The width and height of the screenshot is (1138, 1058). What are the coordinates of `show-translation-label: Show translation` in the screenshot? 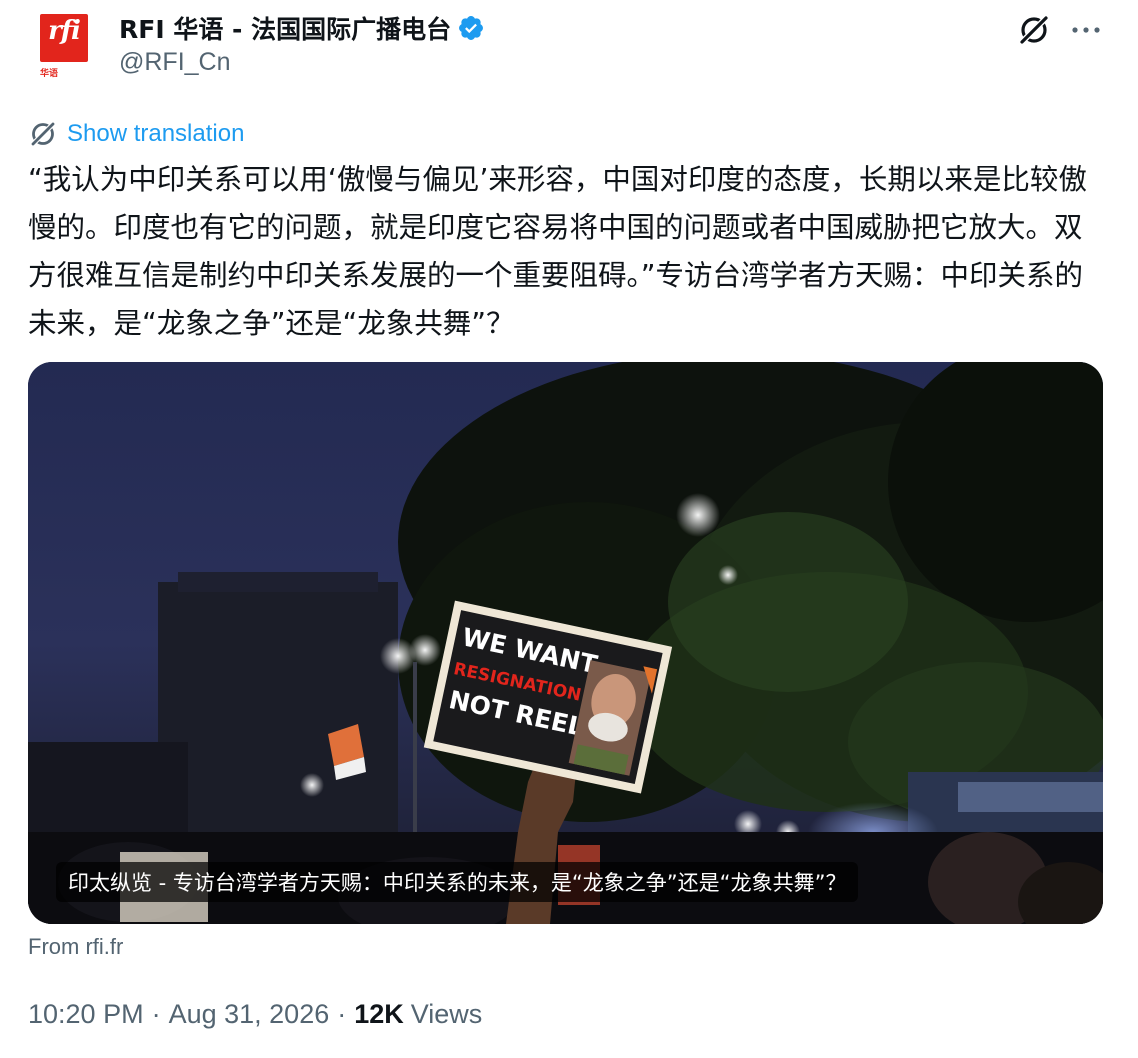 It's located at (155, 134).